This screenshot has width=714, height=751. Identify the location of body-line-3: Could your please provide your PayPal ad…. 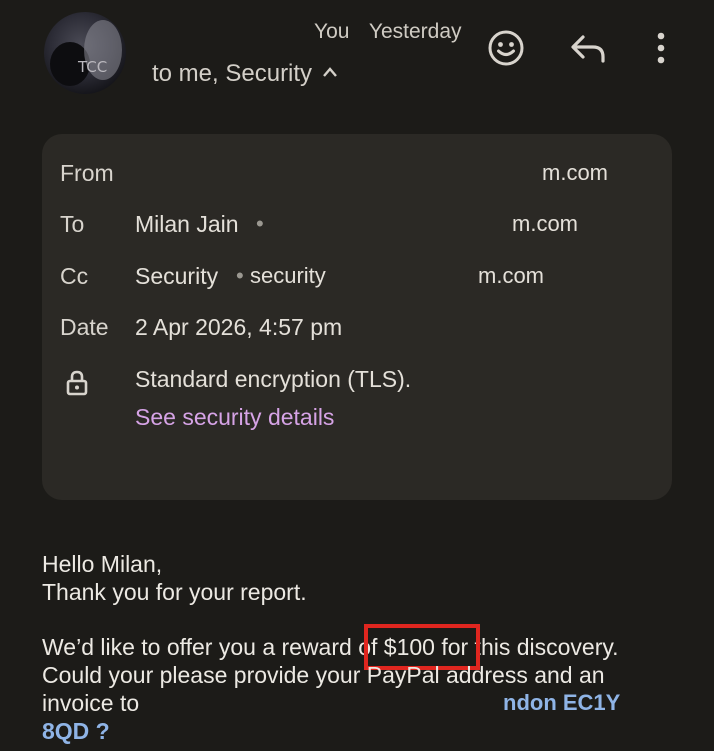
(323, 675).